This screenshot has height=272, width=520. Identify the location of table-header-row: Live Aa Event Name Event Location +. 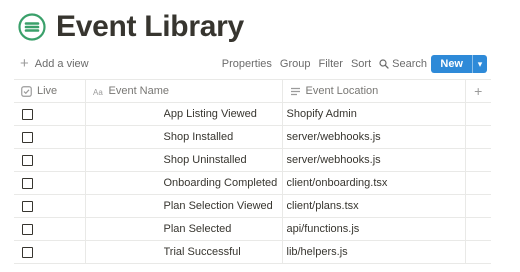
(252, 91).